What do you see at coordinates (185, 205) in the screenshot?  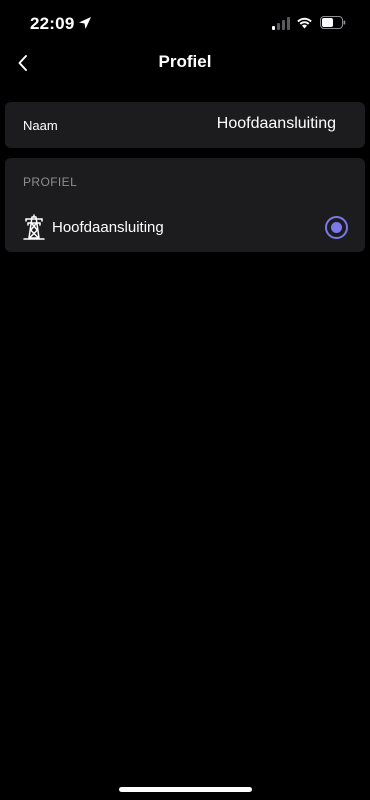 I see `profile-section: PROFIEL Hoofdaansluiting` at bounding box center [185, 205].